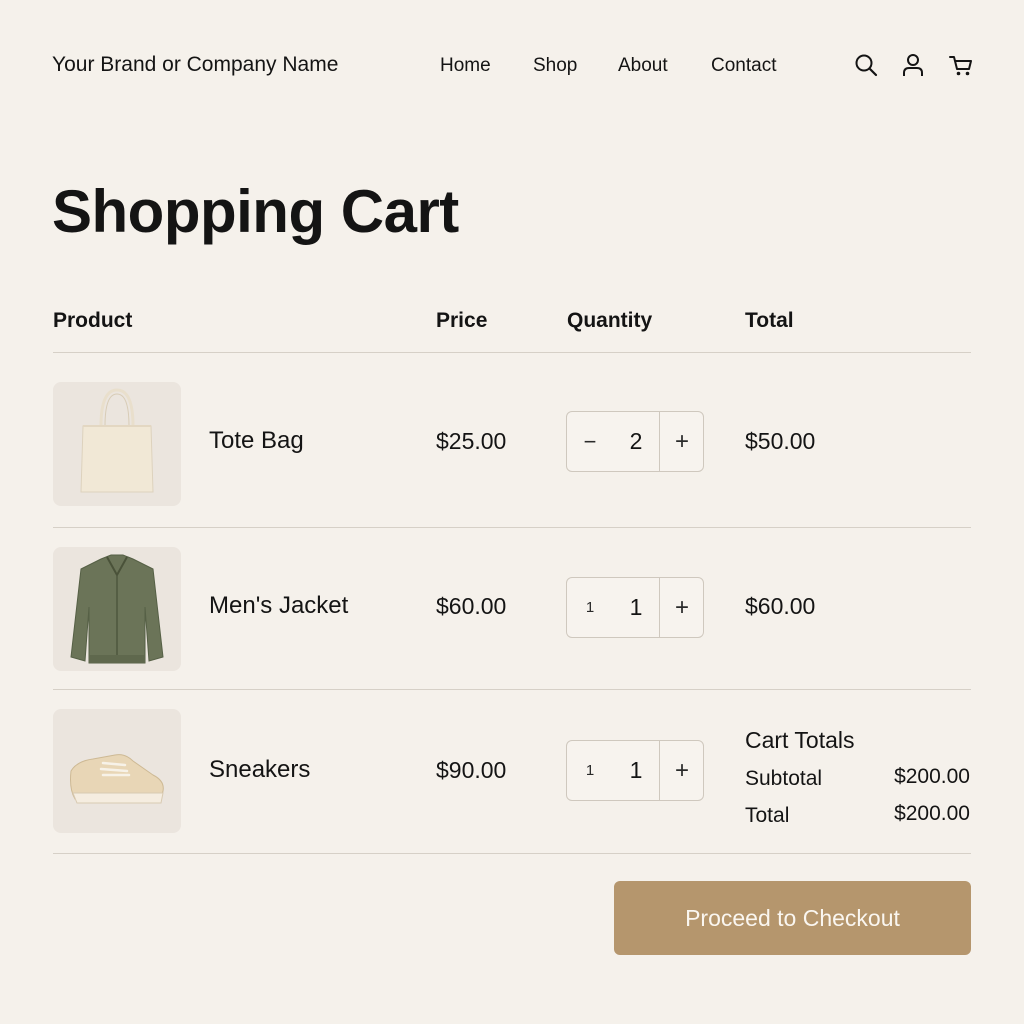 The image size is (1024, 1024). I want to click on column-header-price: Price, so click(462, 320).